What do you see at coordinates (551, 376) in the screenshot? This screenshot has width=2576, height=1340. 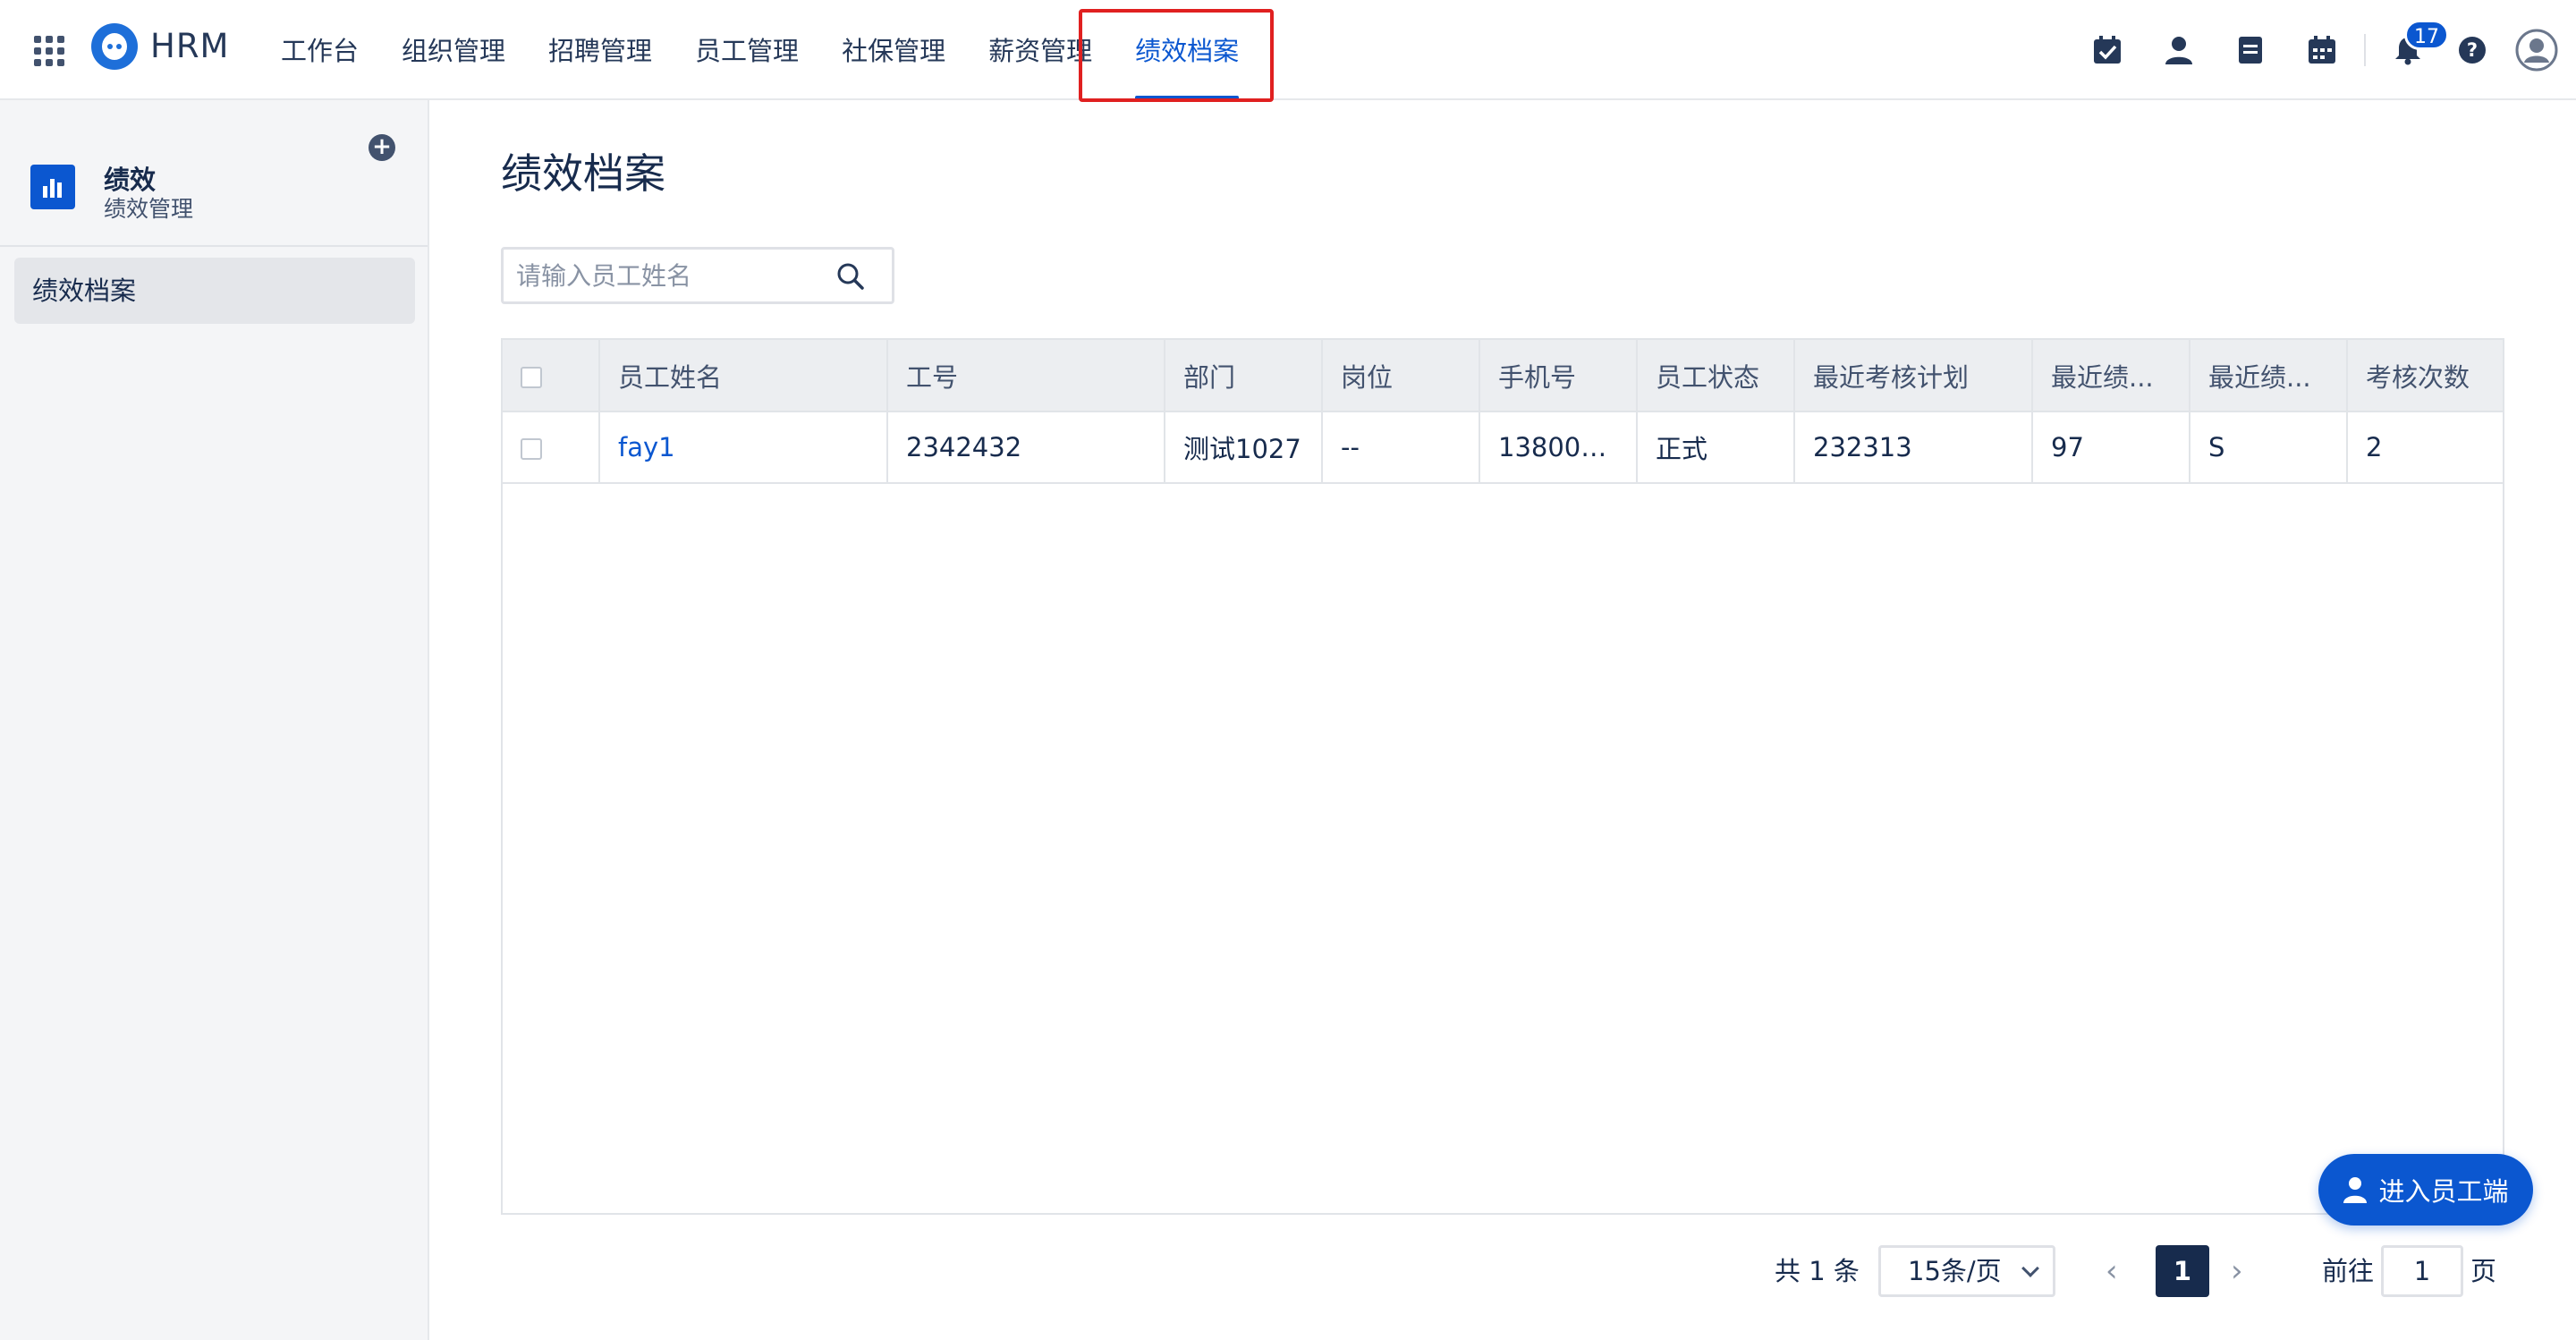 I see `select-all-cell` at bounding box center [551, 376].